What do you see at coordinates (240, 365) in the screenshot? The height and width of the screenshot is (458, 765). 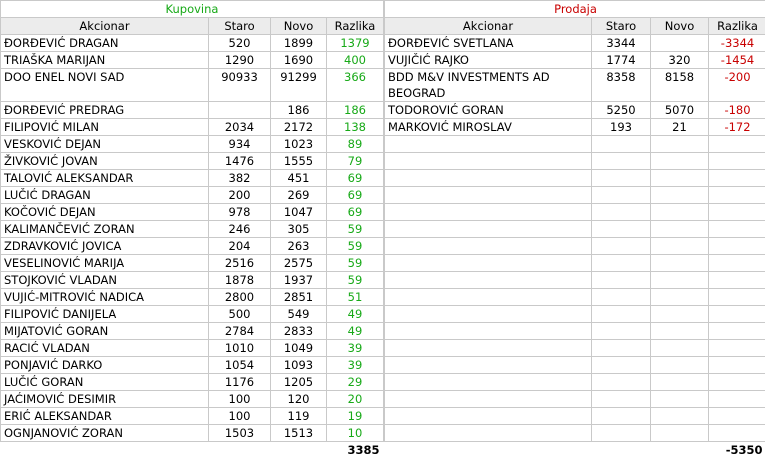 I see `old-value: 1054` at bounding box center [240, 365].